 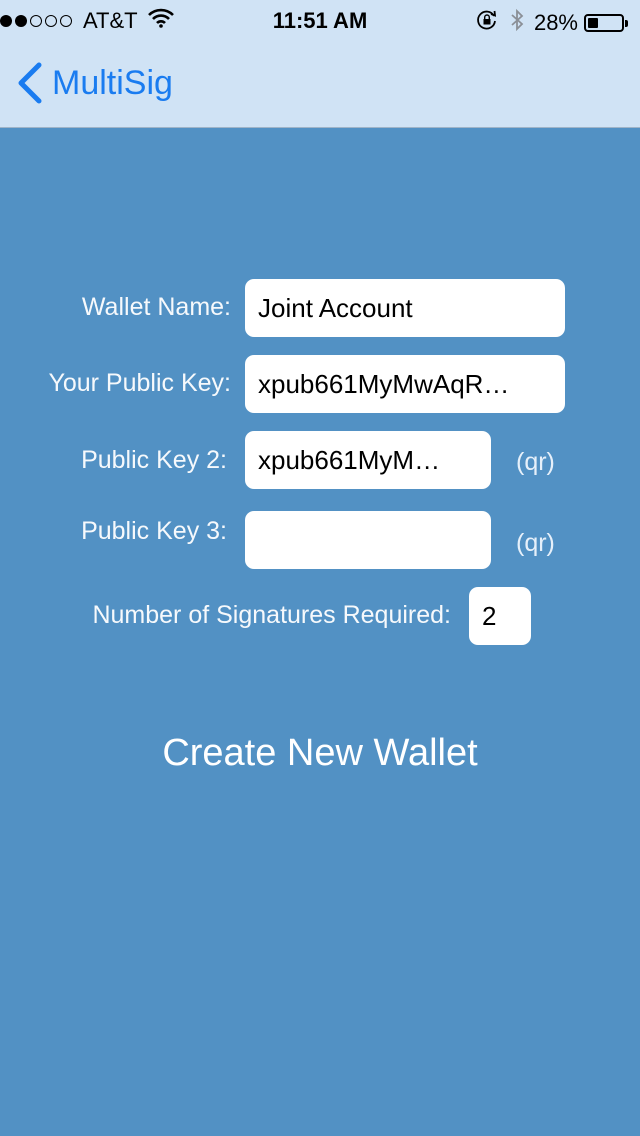 I want to click on back-button-label: MultiSig, so click(x=112, y=82).